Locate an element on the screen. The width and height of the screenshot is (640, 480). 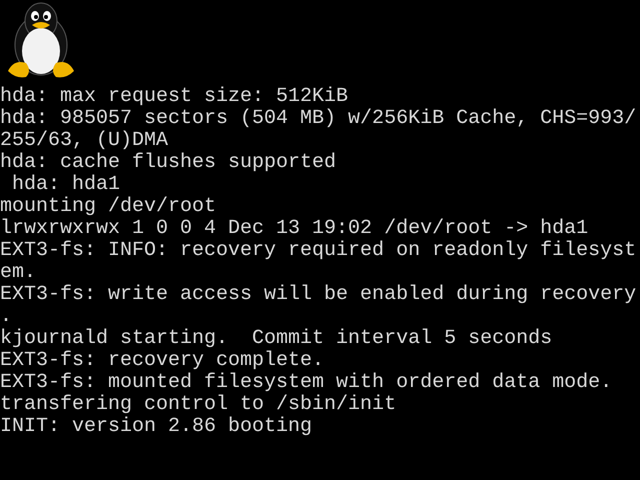
console-line: EXT3-fs: recovery complete. is located at coordinates (162, 361).